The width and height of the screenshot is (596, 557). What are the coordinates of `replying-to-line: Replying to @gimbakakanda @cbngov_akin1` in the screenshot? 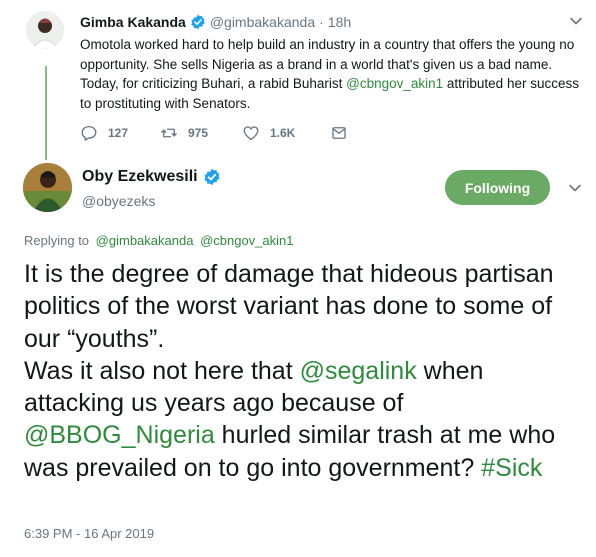 It's located at (159, 240).